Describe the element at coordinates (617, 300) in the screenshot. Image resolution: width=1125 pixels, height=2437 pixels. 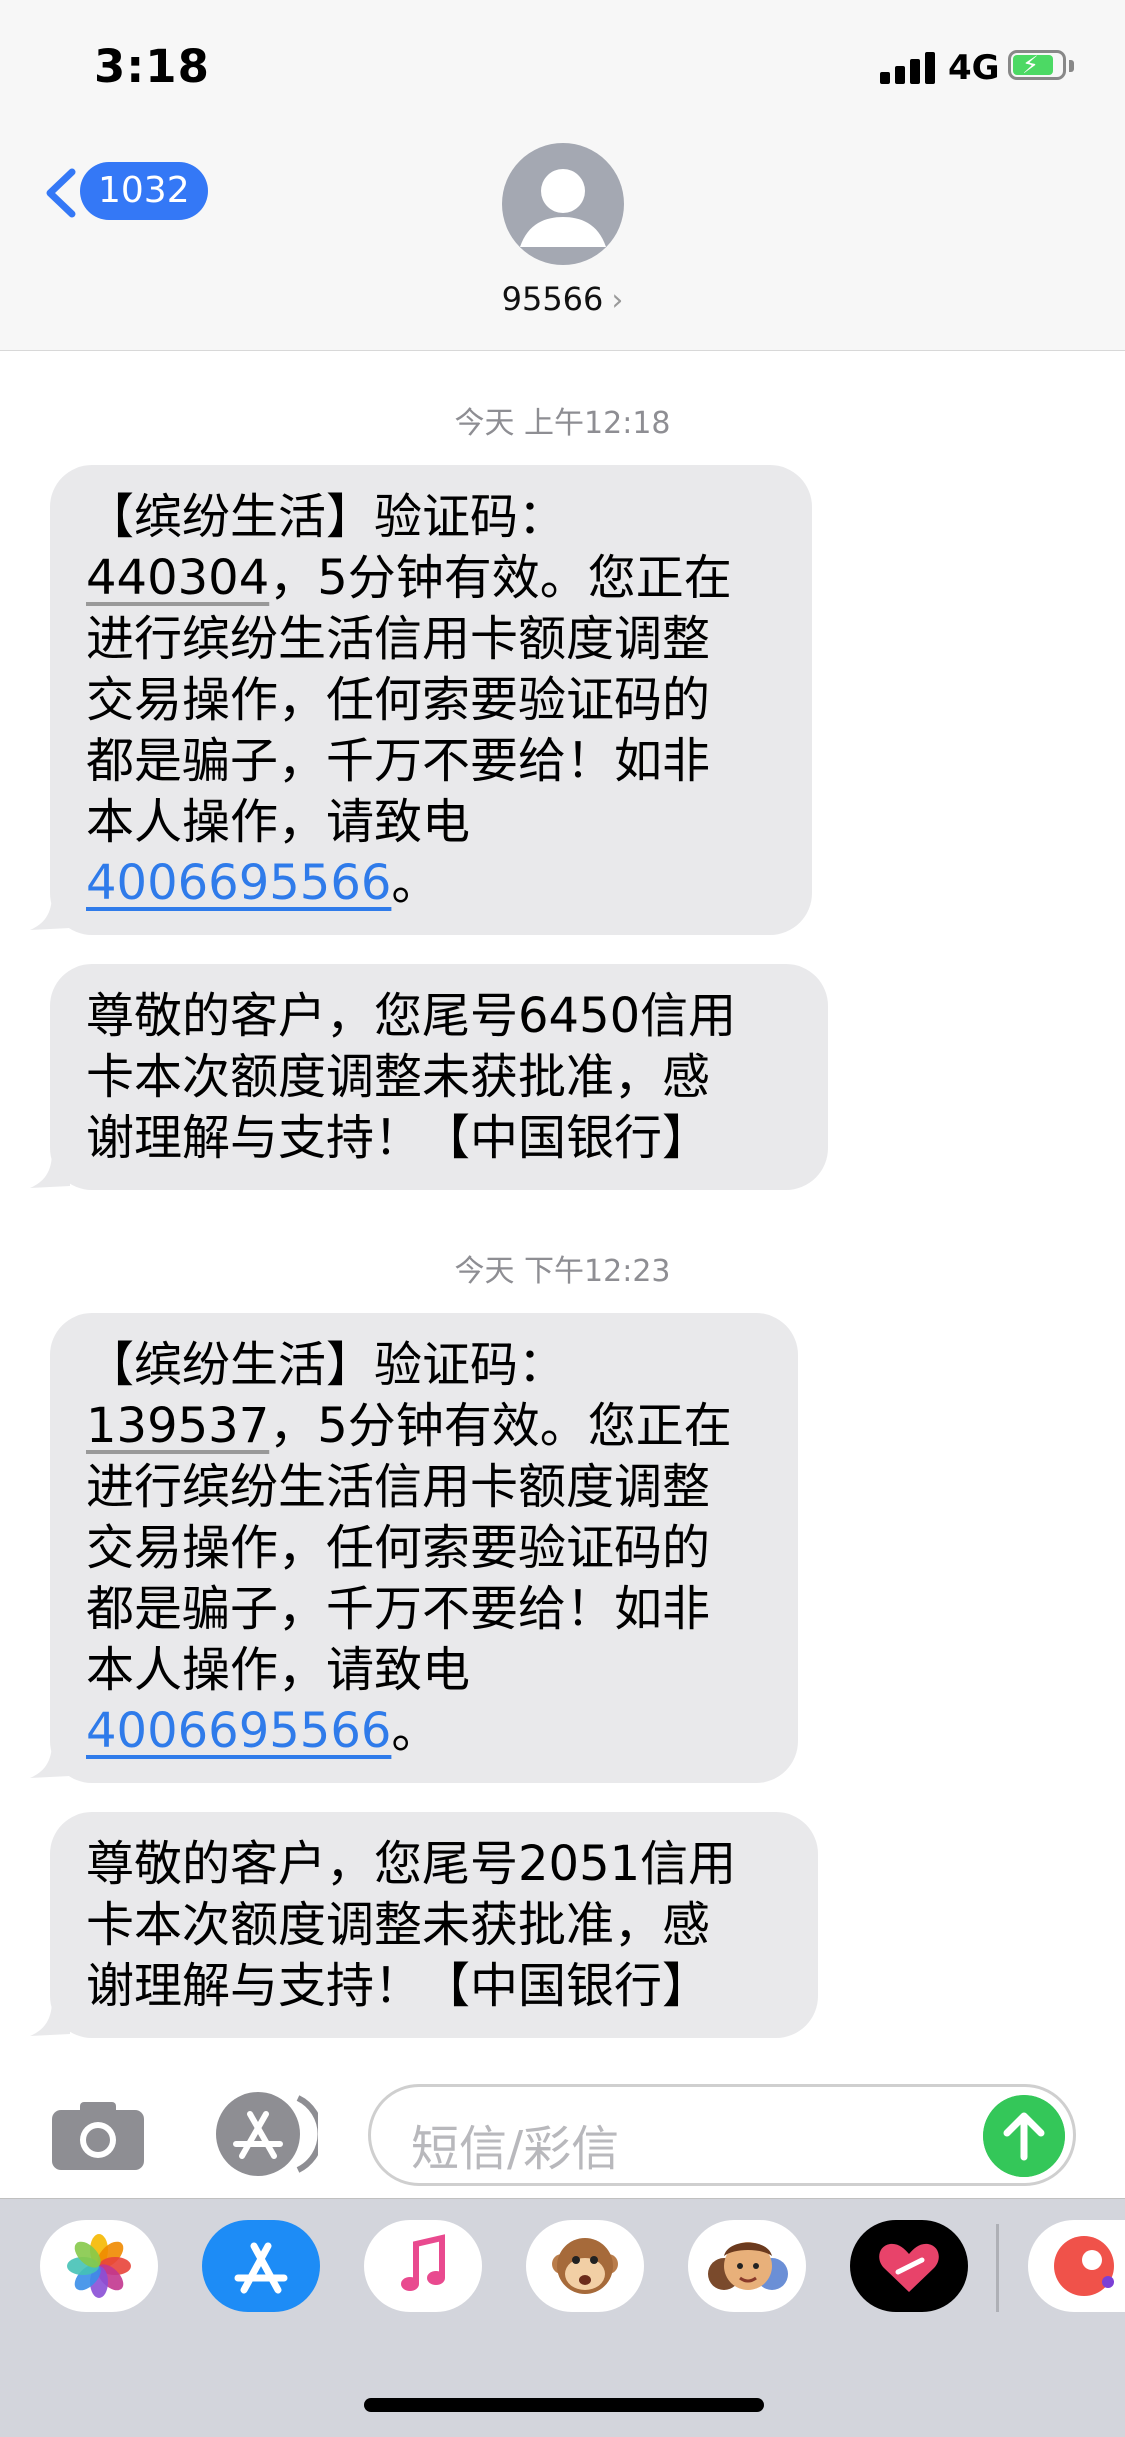
I see `chevron-right-icon: ›` at that location.